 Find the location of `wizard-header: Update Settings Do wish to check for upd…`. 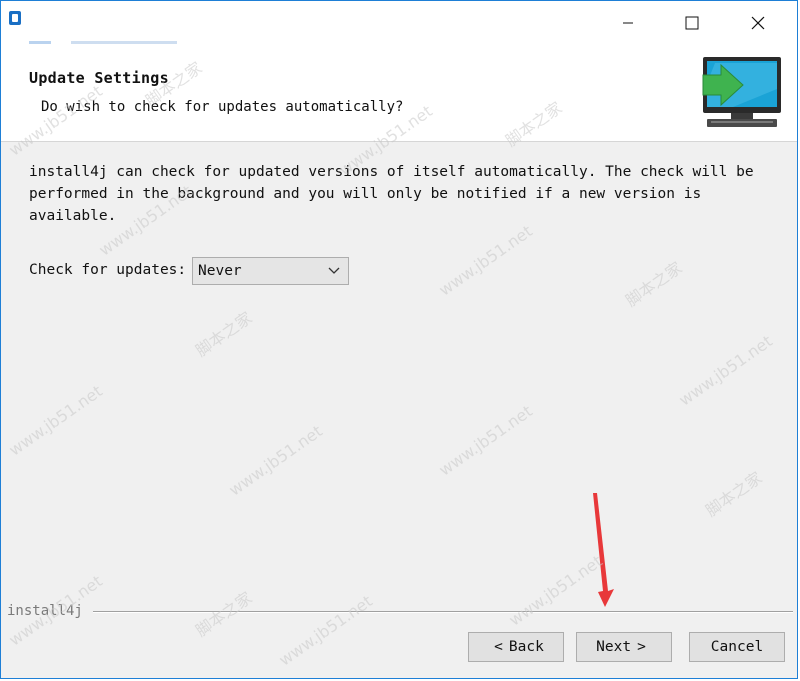

wizard-header: Update Settings Do wish to check for upd… is located at coordinates (399, 93).